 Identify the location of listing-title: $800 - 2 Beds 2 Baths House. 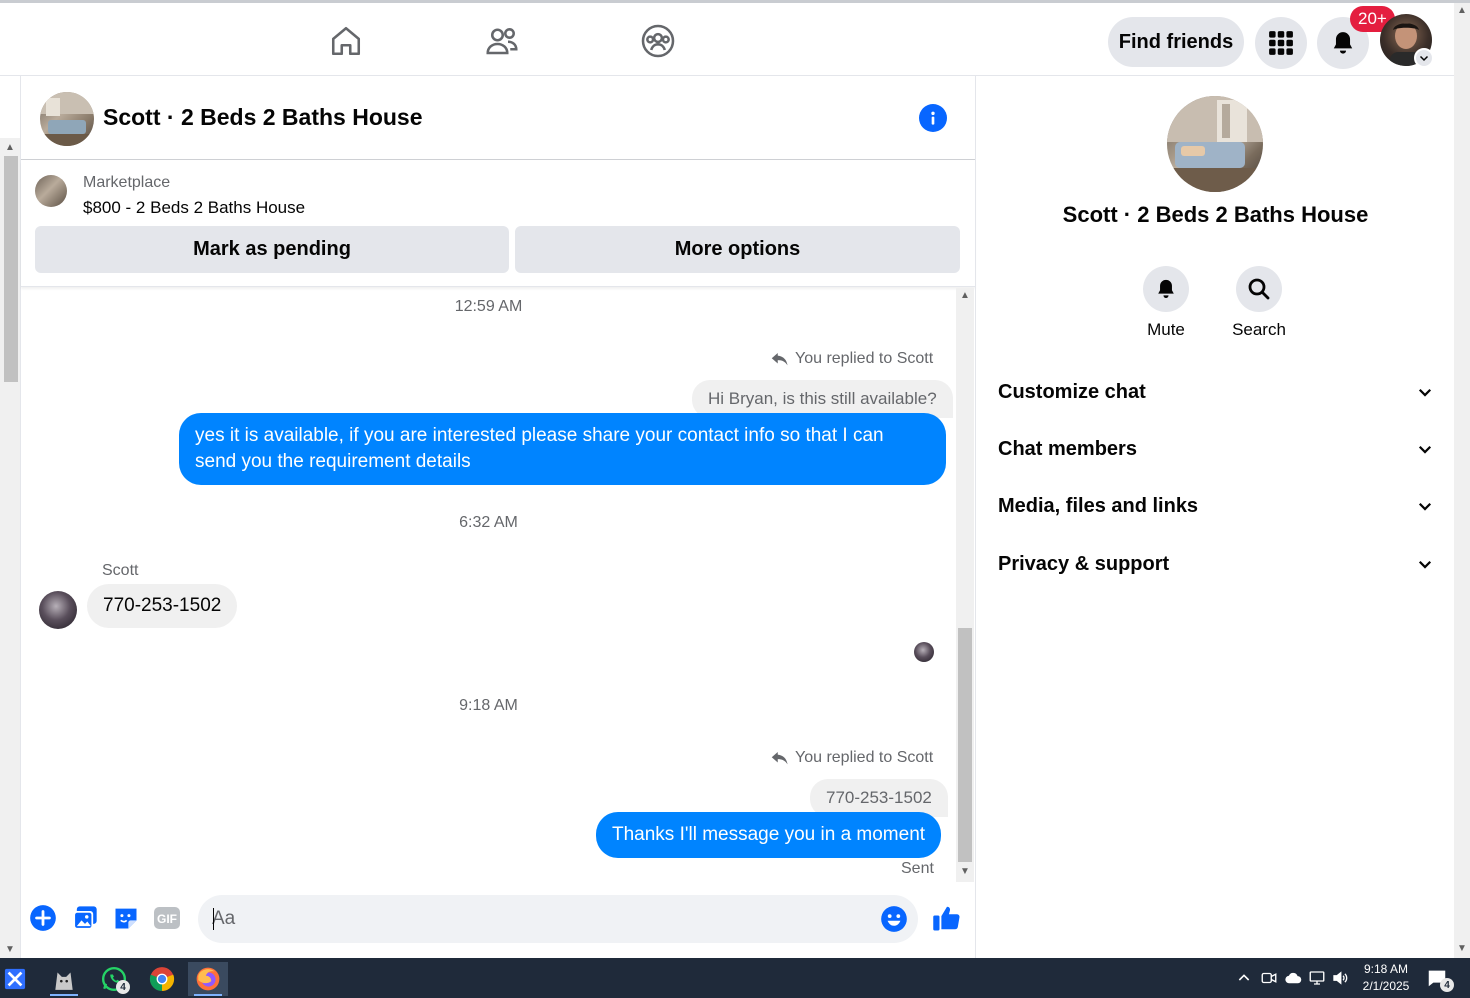
(194, 208).